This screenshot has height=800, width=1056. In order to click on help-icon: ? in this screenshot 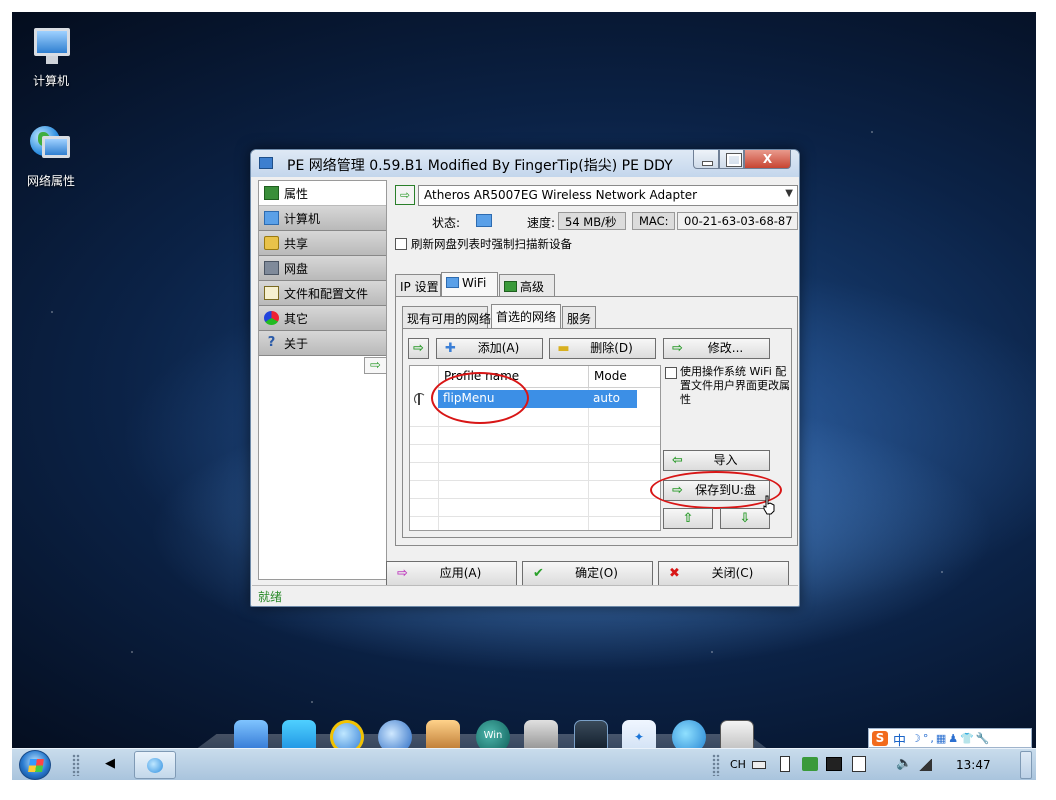, I will do `click(271, 342)`.